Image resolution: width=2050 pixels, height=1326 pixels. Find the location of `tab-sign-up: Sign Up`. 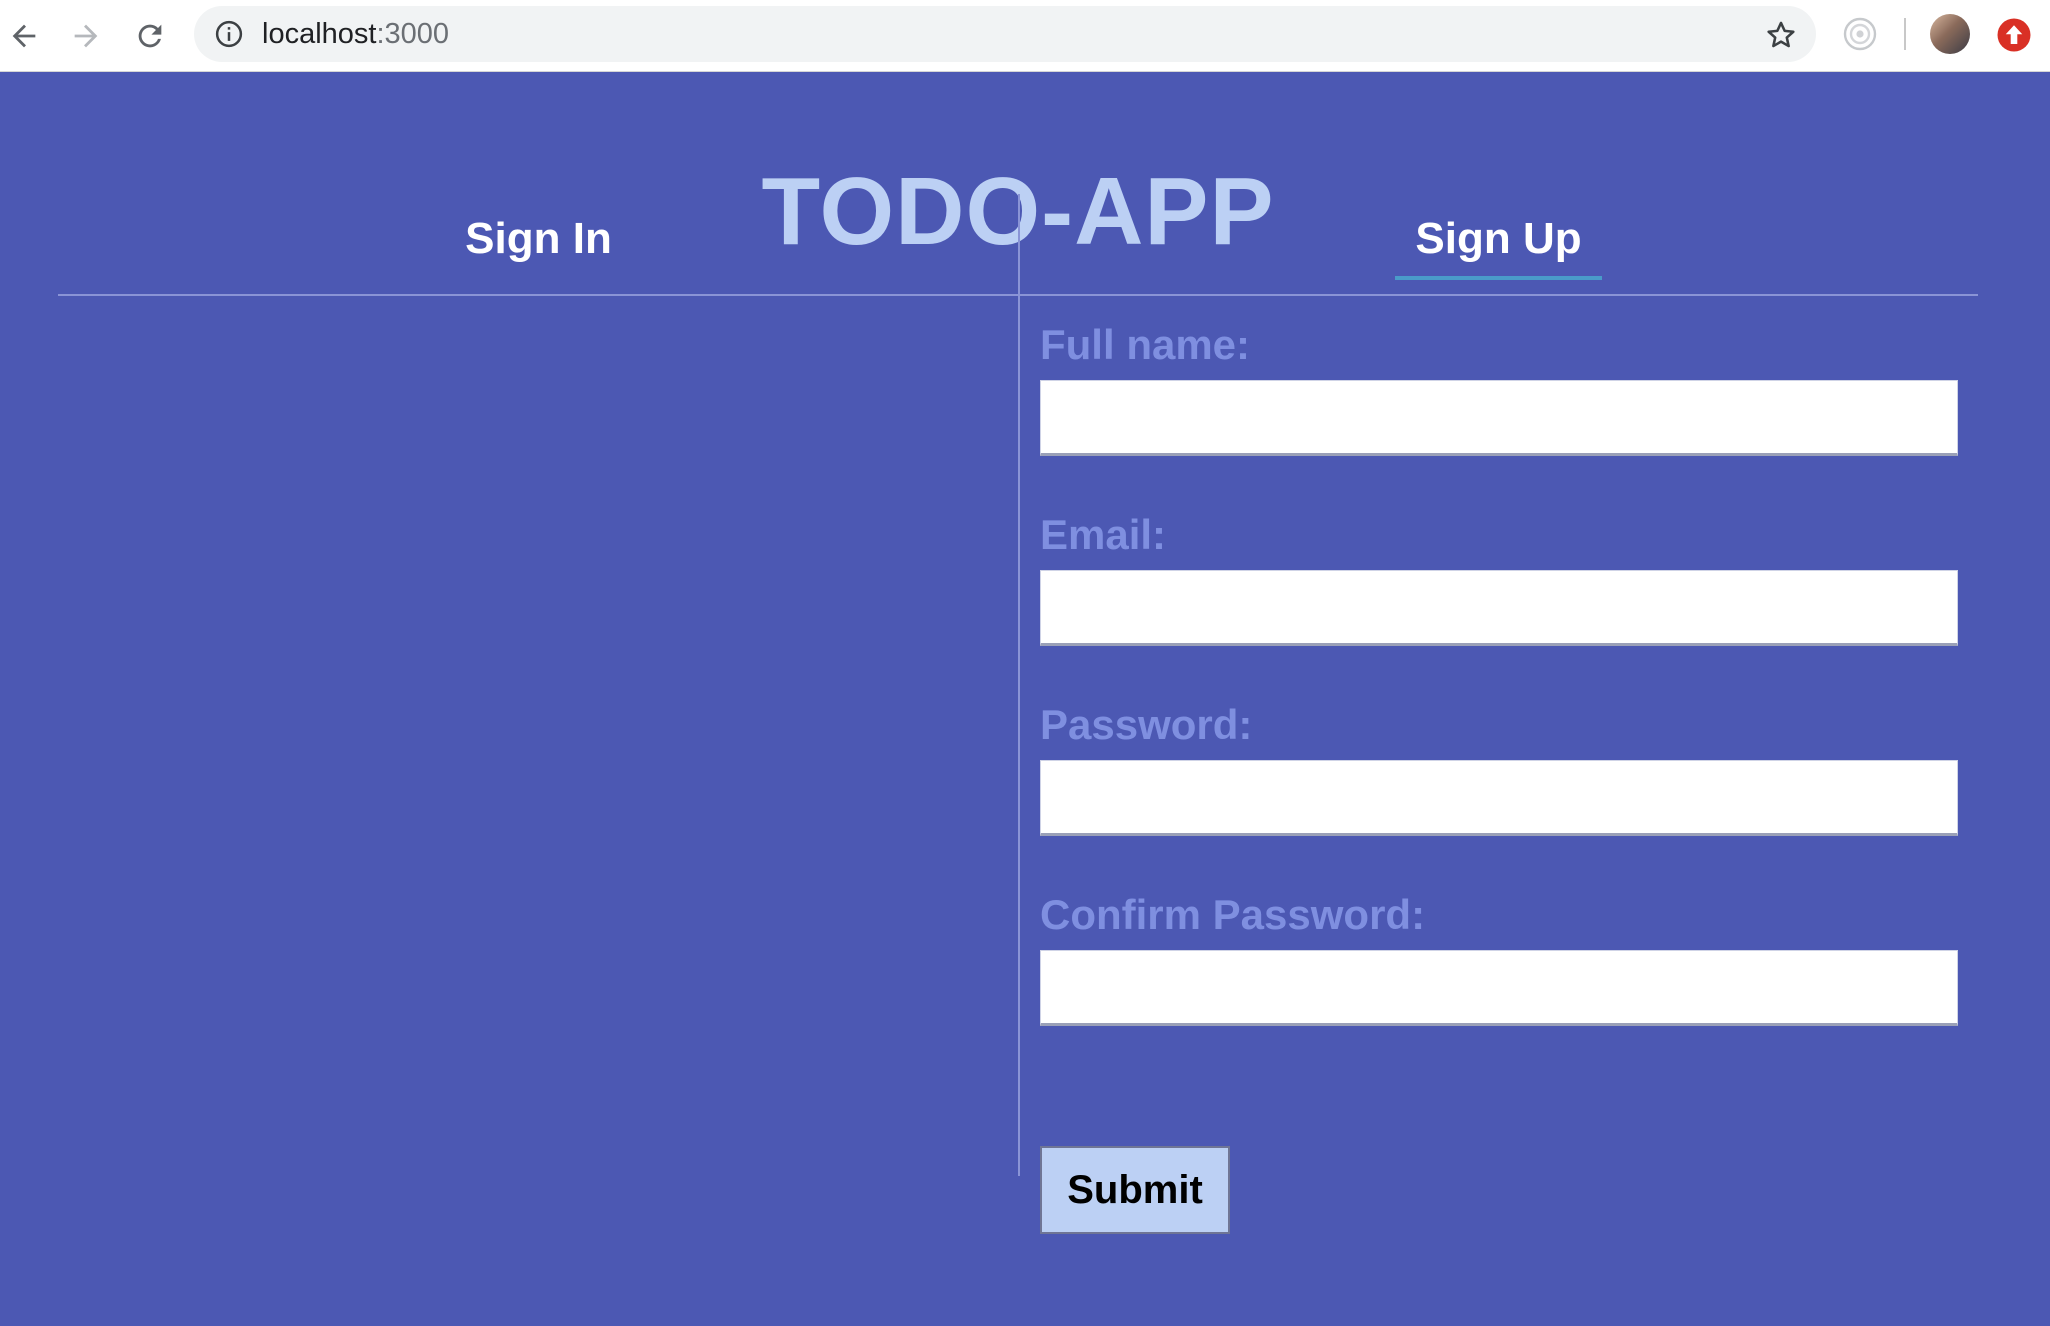

tab-sign-up: Sign Up is located at coordinates (1498, 244).